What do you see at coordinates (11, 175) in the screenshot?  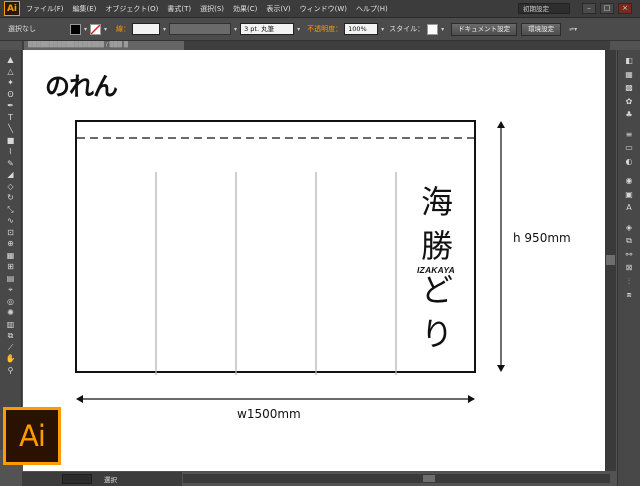 I see `blob-brush-tool-icon: ◢` at bounding box center [11, 175].